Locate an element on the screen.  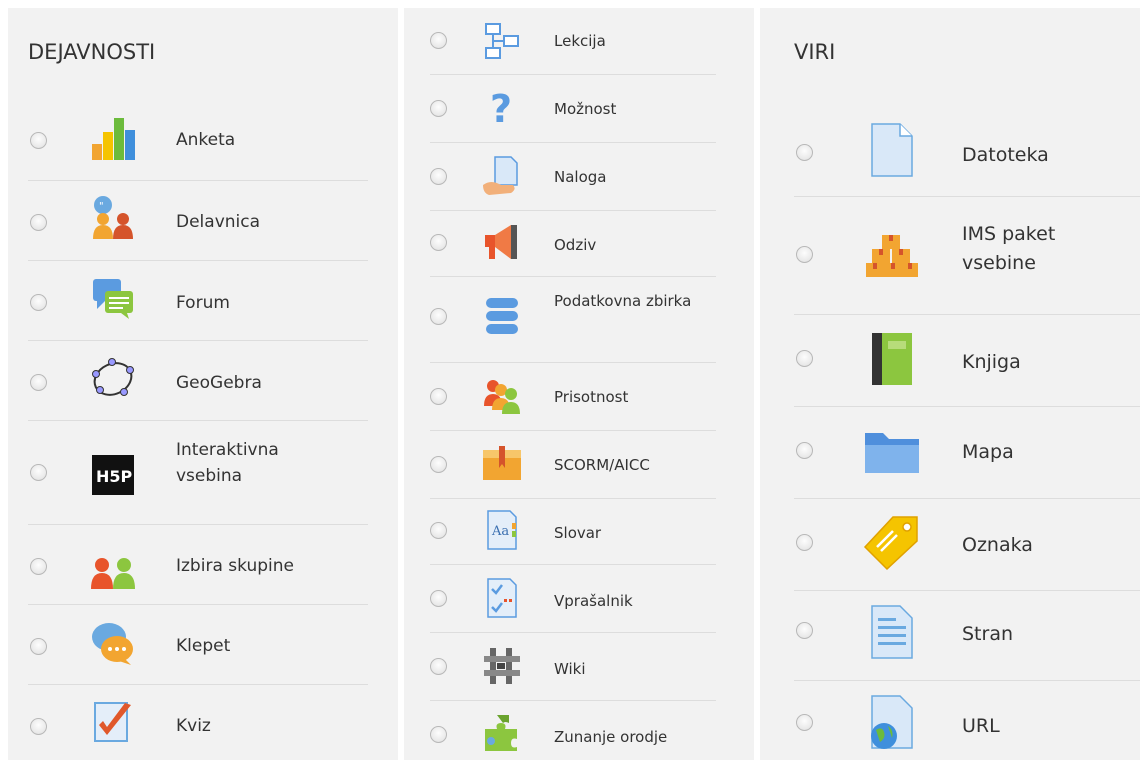
lesson-icon is located at coordinates (502, 42).